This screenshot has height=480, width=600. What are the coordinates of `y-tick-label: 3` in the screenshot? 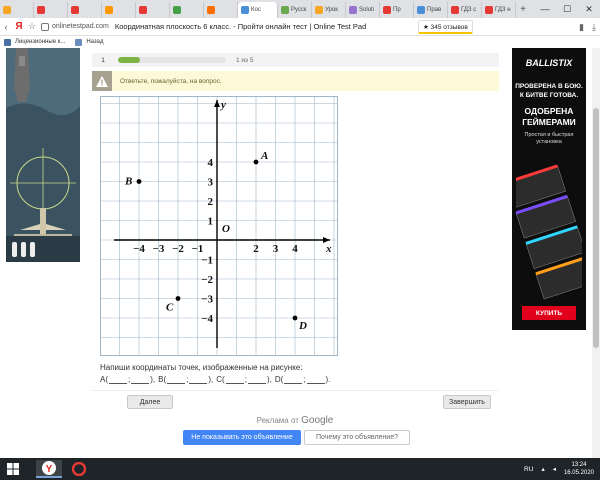 It's located at (211, 183).